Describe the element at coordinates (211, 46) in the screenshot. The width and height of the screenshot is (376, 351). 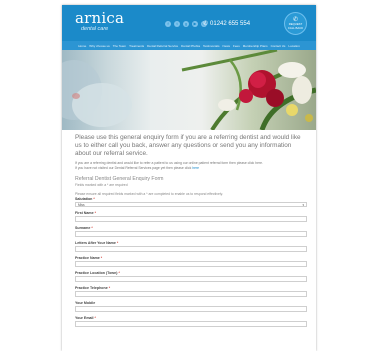
I see `nav-item: Testimonials` at that location.